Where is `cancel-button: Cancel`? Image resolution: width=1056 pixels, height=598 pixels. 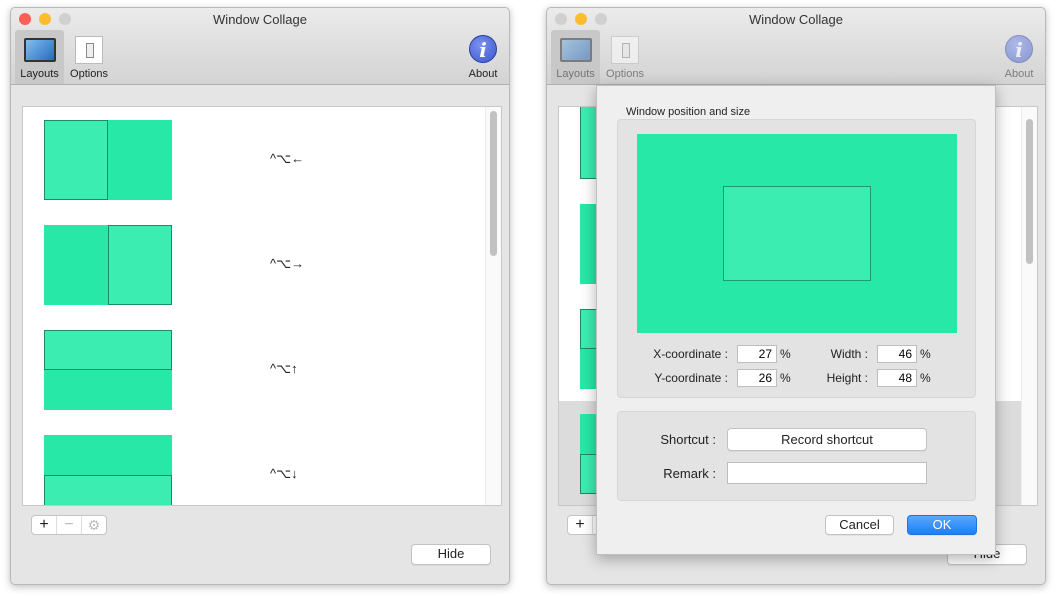 cancel-button: Cancel is located at coordinates (859, 525).